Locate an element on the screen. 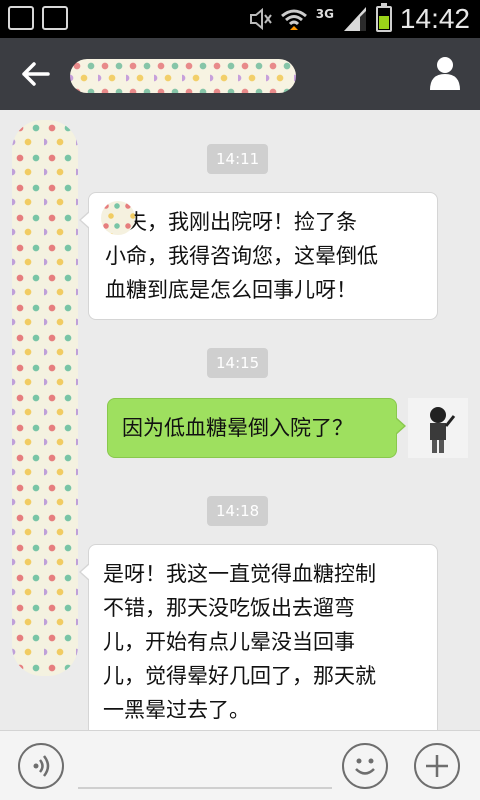  time-divider: 14:15 is located at coordinates (238, 363).